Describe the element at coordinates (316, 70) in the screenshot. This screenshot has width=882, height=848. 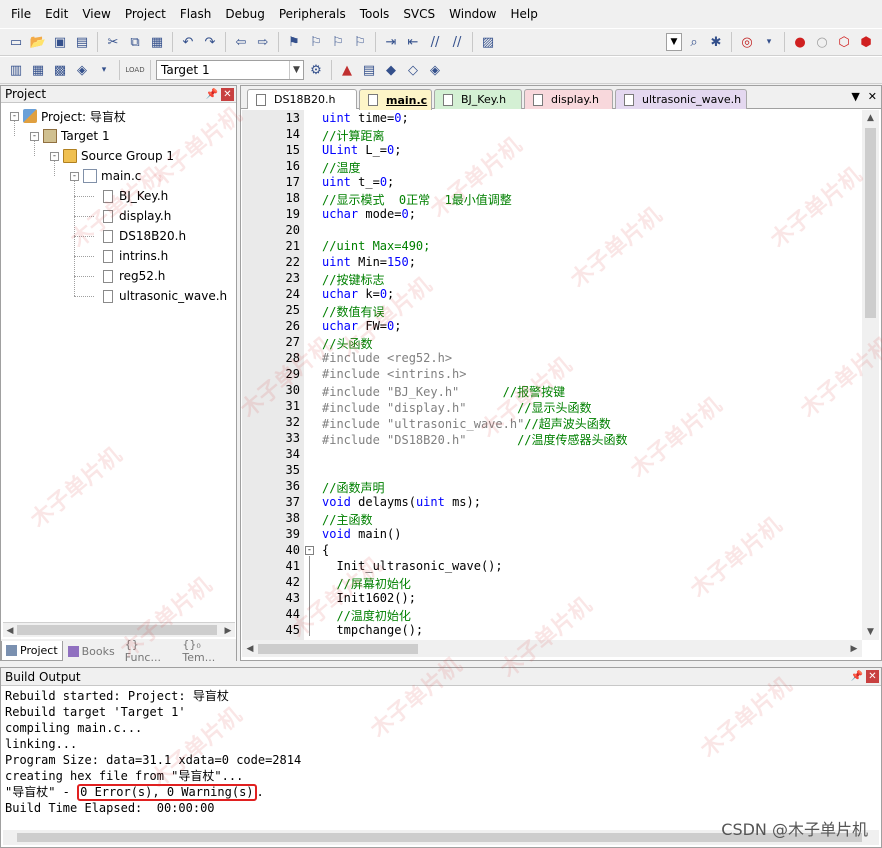
I see `target-options-icon: ⚙` at that location.